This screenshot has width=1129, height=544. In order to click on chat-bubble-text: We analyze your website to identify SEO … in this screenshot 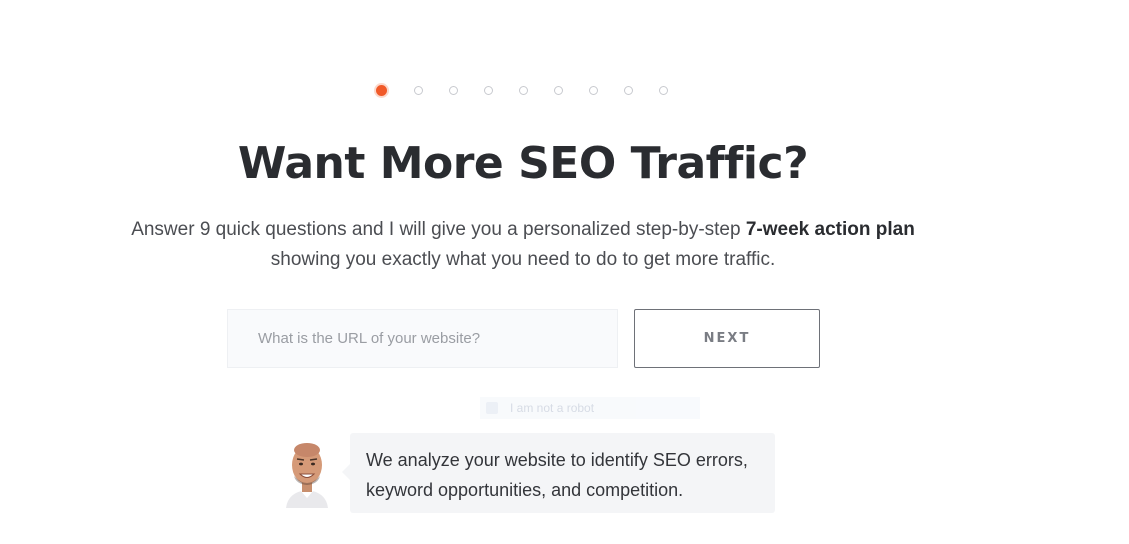, I will do `click(557, 475)`.